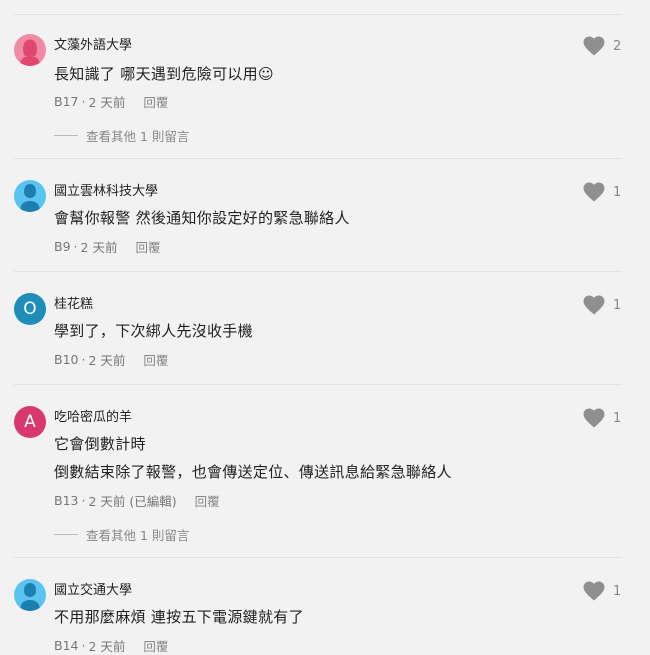  Describe the element at coordinates (93, 415) in the screenshot. I see `author-name: 吃哈密瓜的羊` at that location.